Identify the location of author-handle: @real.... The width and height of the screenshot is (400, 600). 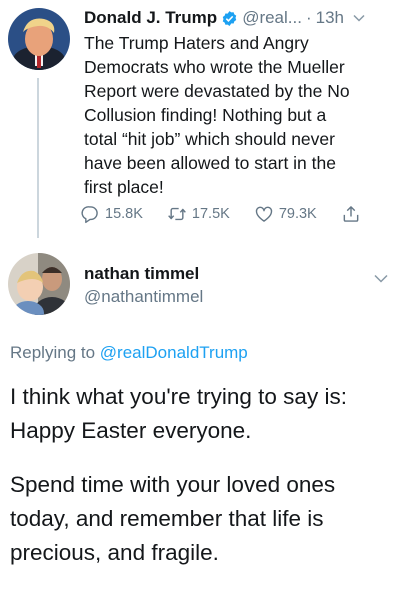
(272, 18).